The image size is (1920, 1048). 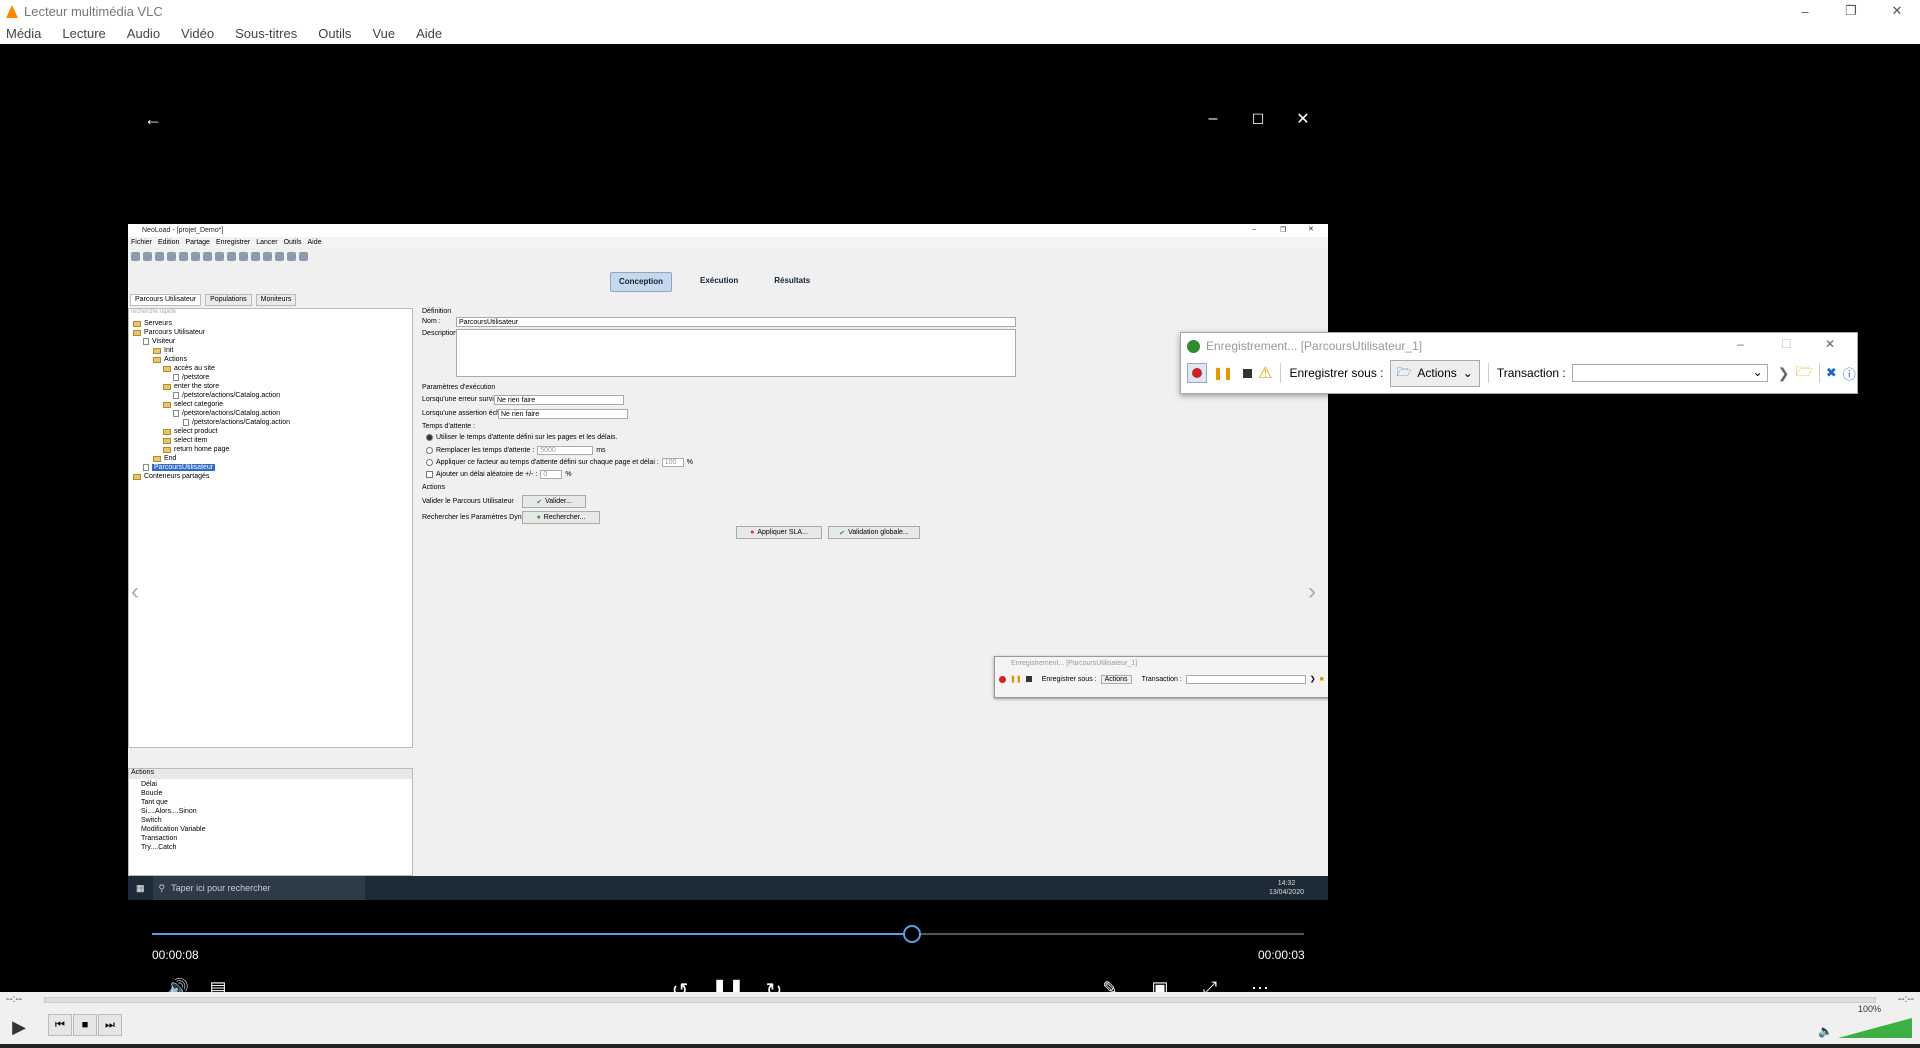 What do you see at coordinates (147, 256) in the screenshot?
I see `open-icon` at bounding box center [147, 256].